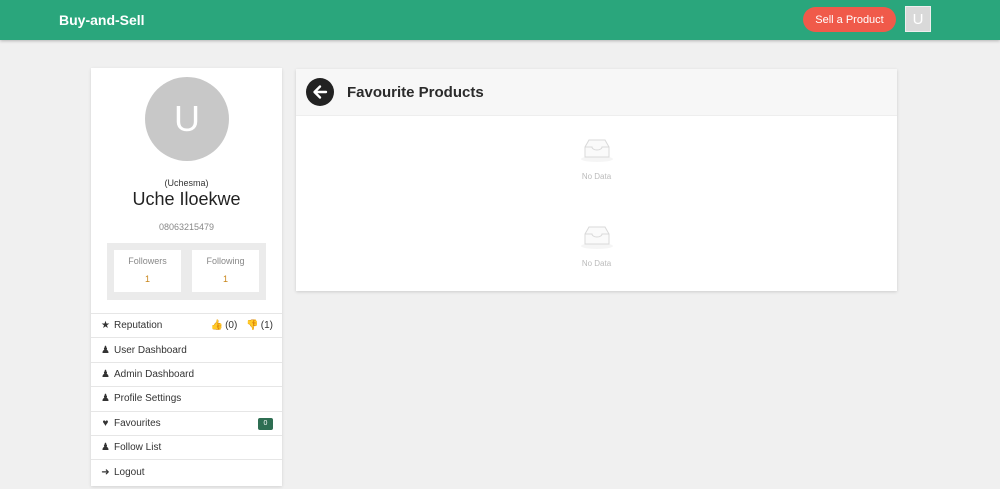  What do you see at coordinates (596, 92) in the screenshot?
I see `panel-header: Favourite Products` at bounding box center [596, 92].